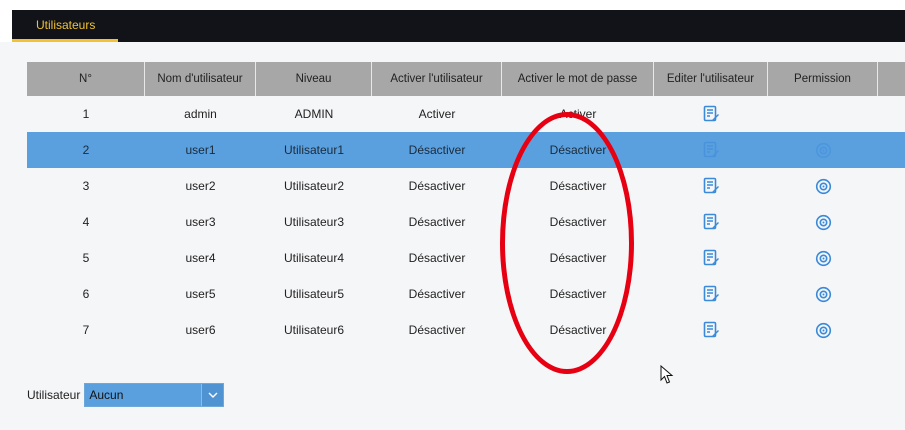  I want to click on row-number: 6, so click(86, 294).